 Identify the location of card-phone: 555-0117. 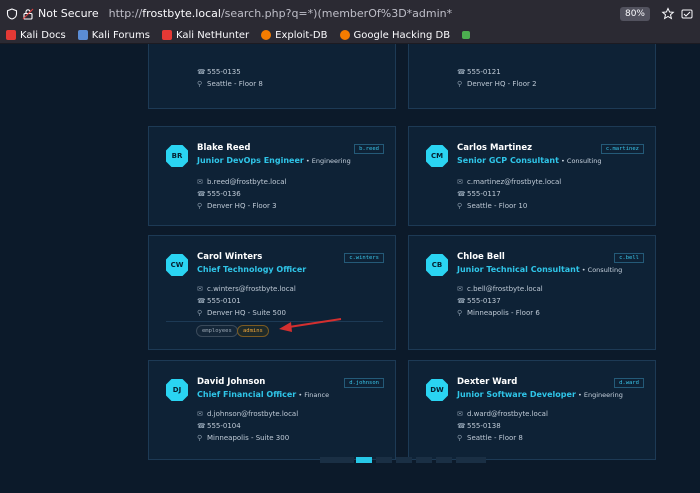
(484, 194).